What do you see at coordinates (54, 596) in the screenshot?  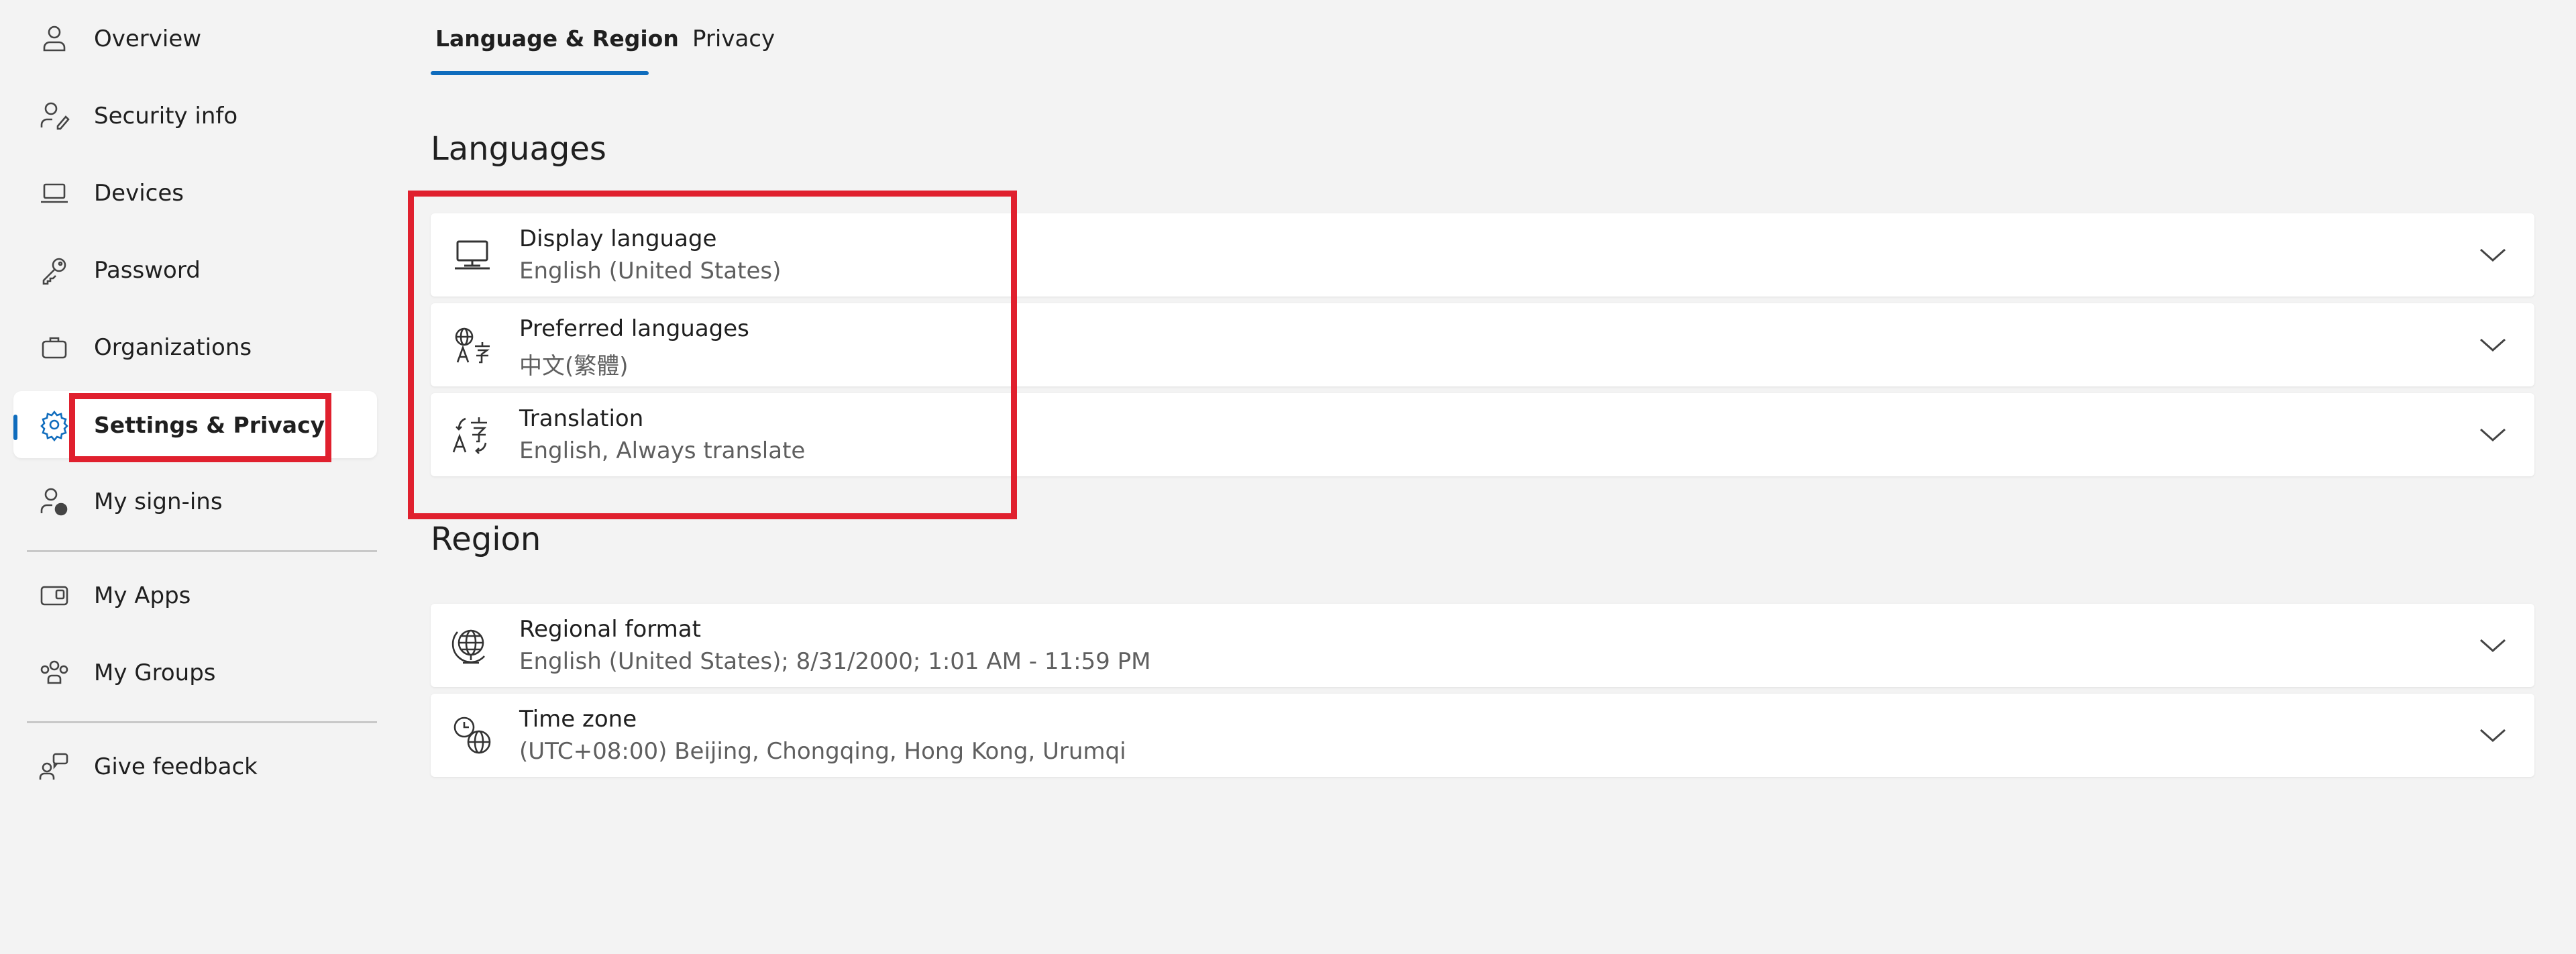 I see `apps-icon` at bounding box center [54, 596].